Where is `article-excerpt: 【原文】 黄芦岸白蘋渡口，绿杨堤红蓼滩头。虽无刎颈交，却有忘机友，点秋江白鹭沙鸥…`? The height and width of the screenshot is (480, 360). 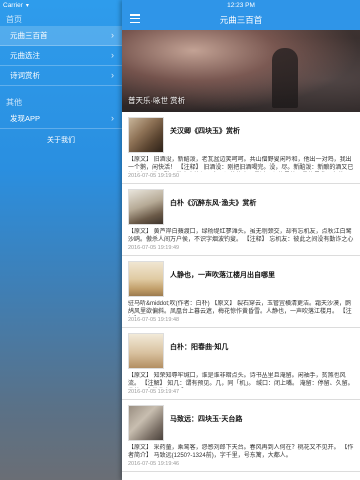
article-excerpt: 【原文】 黄芦岸白蘋渡口，绿杨堤红蓼滩头。虽无刎颈交，却有忘机友，点秋江白鹭沙鸥… is located at coordinates (241, 236).